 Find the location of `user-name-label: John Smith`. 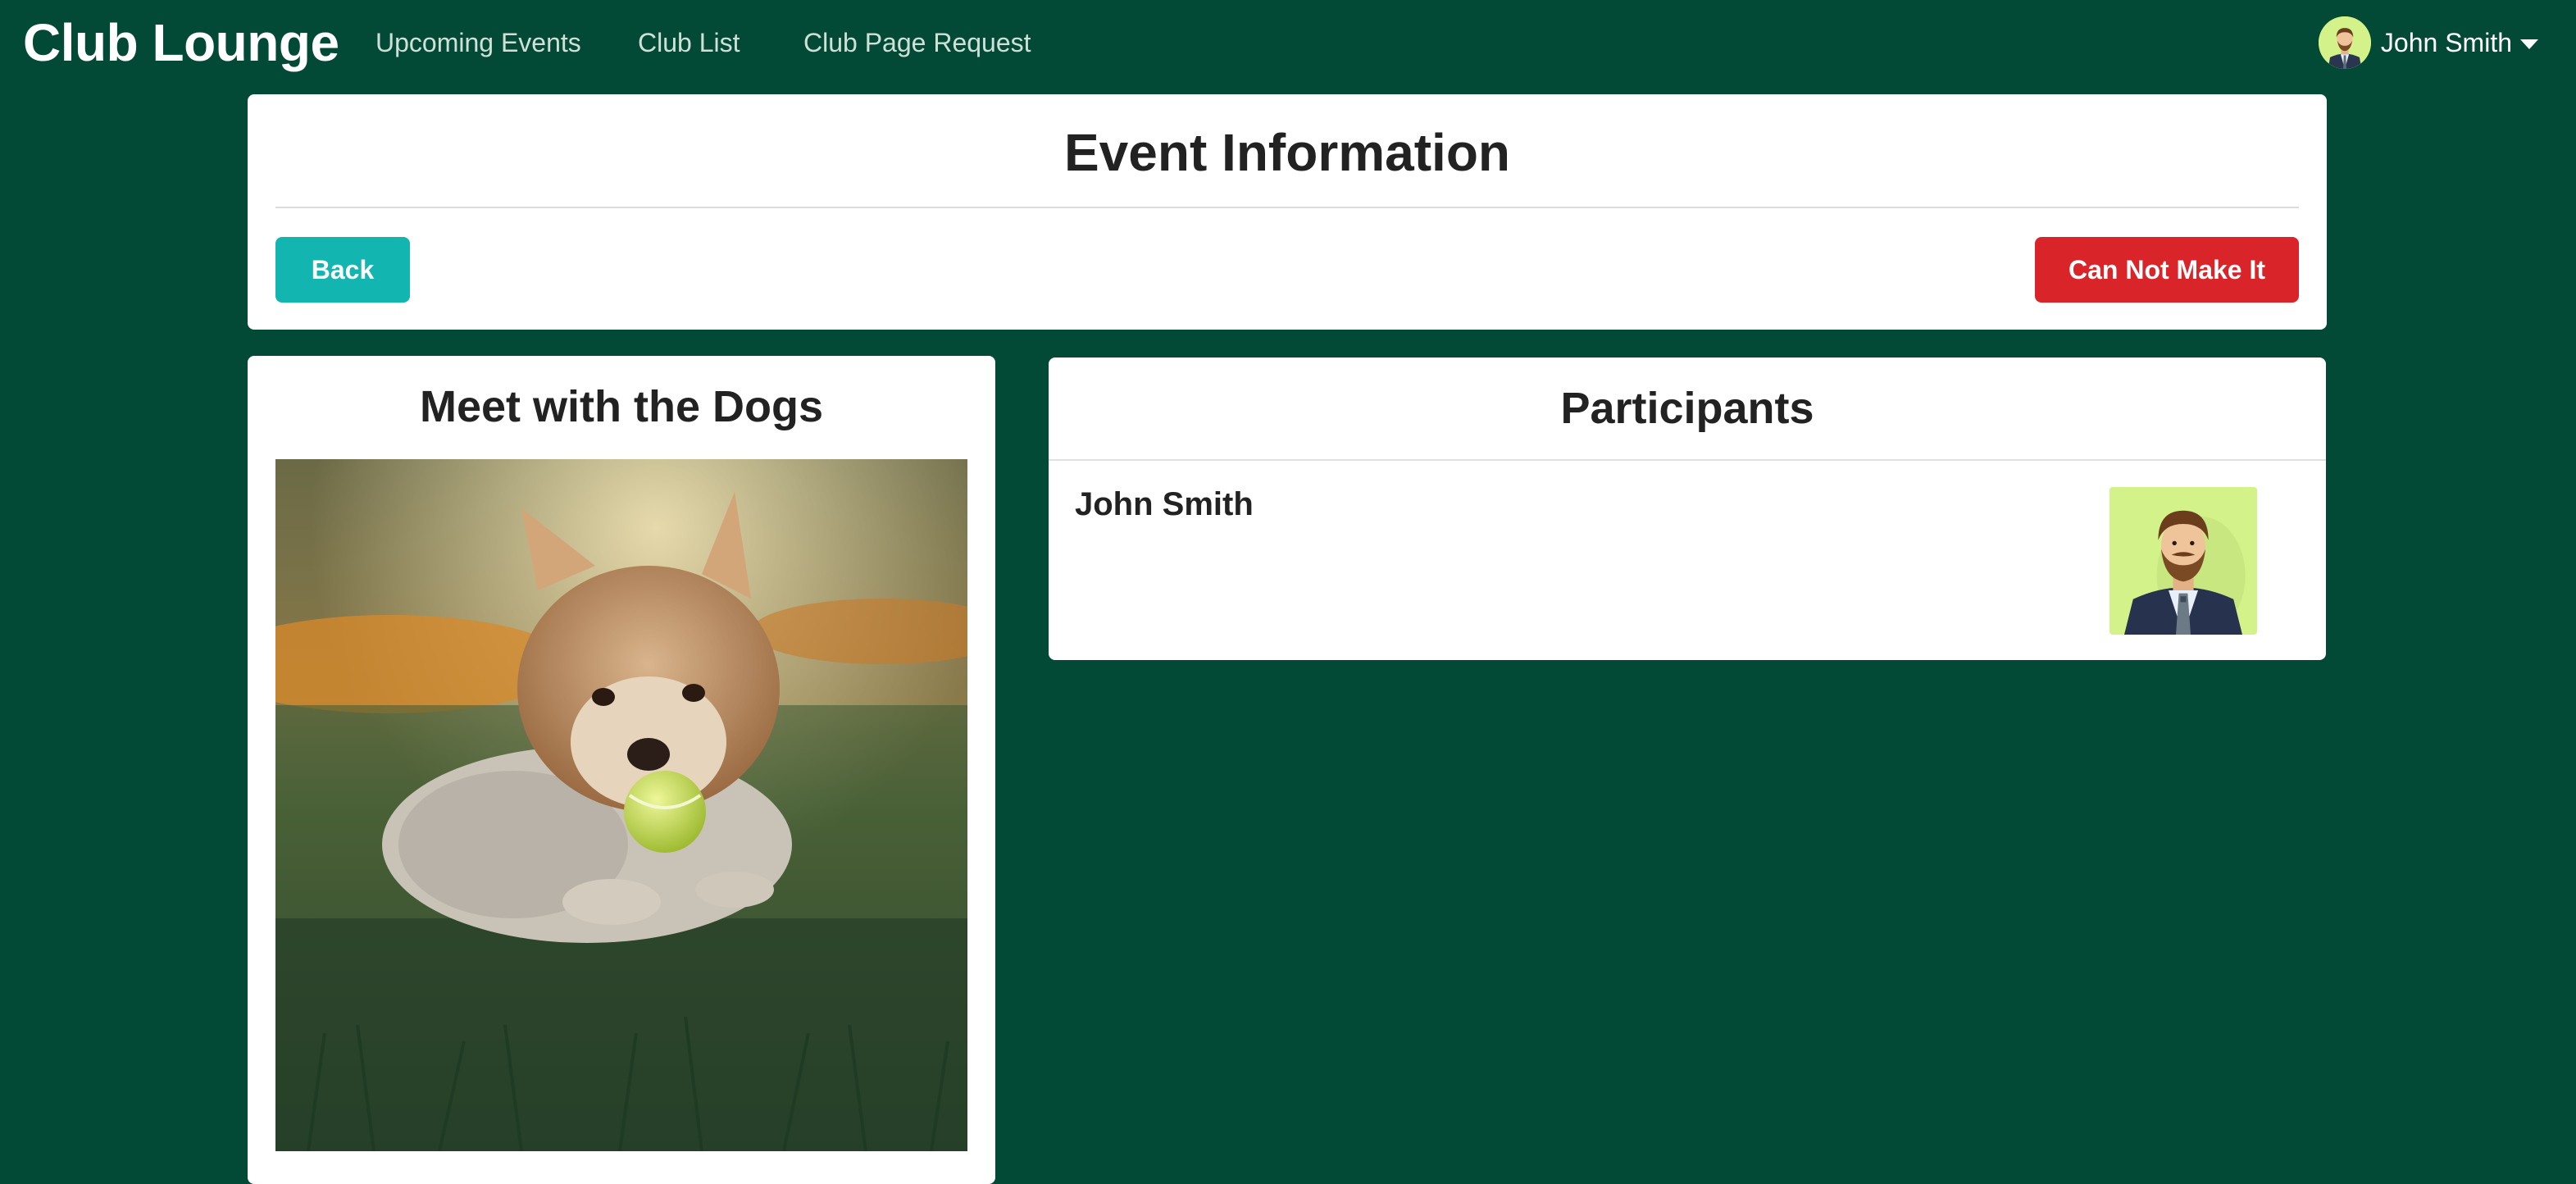

user-name-label: John Smith is located at coordinates (2446, 42).